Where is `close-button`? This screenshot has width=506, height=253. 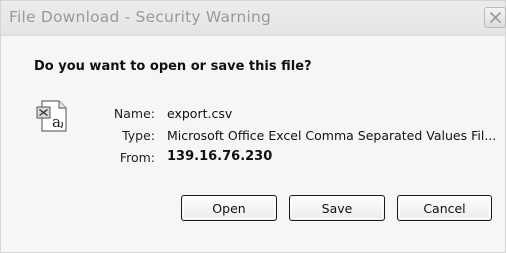 close-button is located at coordinates (495, 17).